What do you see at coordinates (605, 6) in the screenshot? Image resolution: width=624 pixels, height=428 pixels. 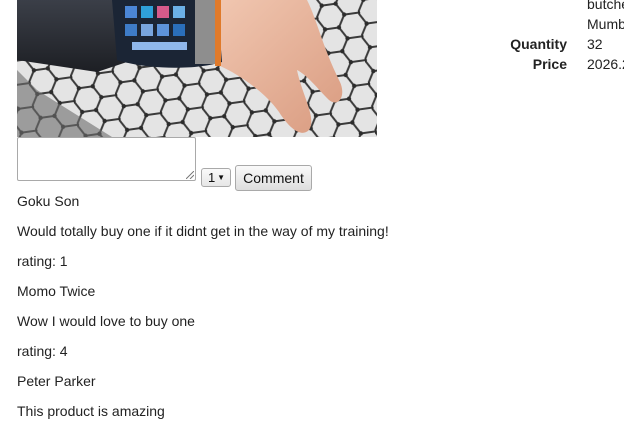 I see `seller-value: butche` at bounding box center [605, 6].